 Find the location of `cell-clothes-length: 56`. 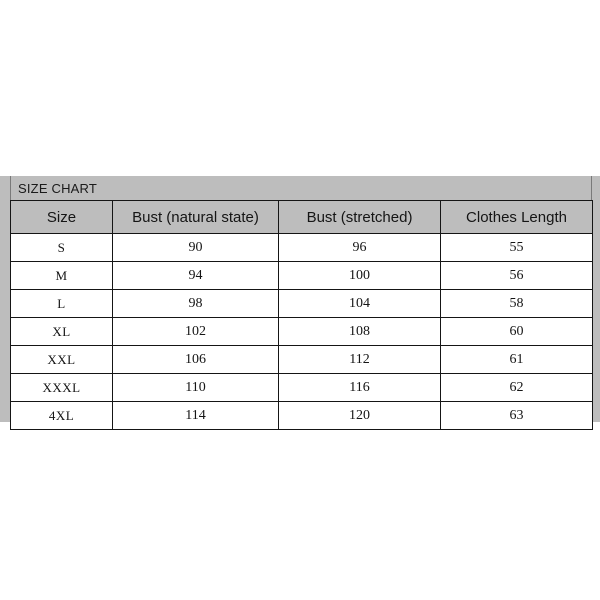

cell-clothes-length: 56 is located at coordinates (516, 275).